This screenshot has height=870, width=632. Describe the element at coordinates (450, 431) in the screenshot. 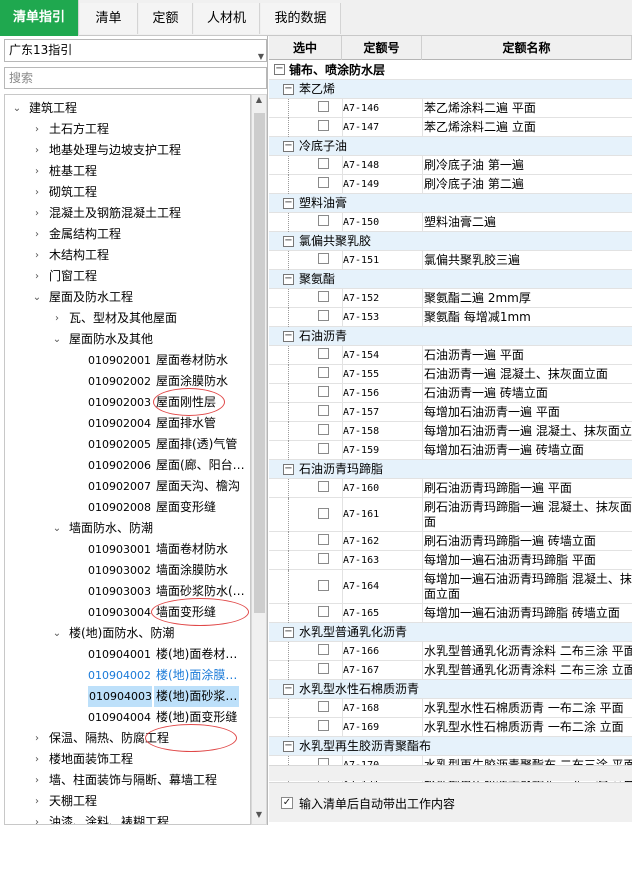

I see `grid-quota-row: A7-158 每增加石油沥青一遍 混凝土、抹灰面立` at that location.